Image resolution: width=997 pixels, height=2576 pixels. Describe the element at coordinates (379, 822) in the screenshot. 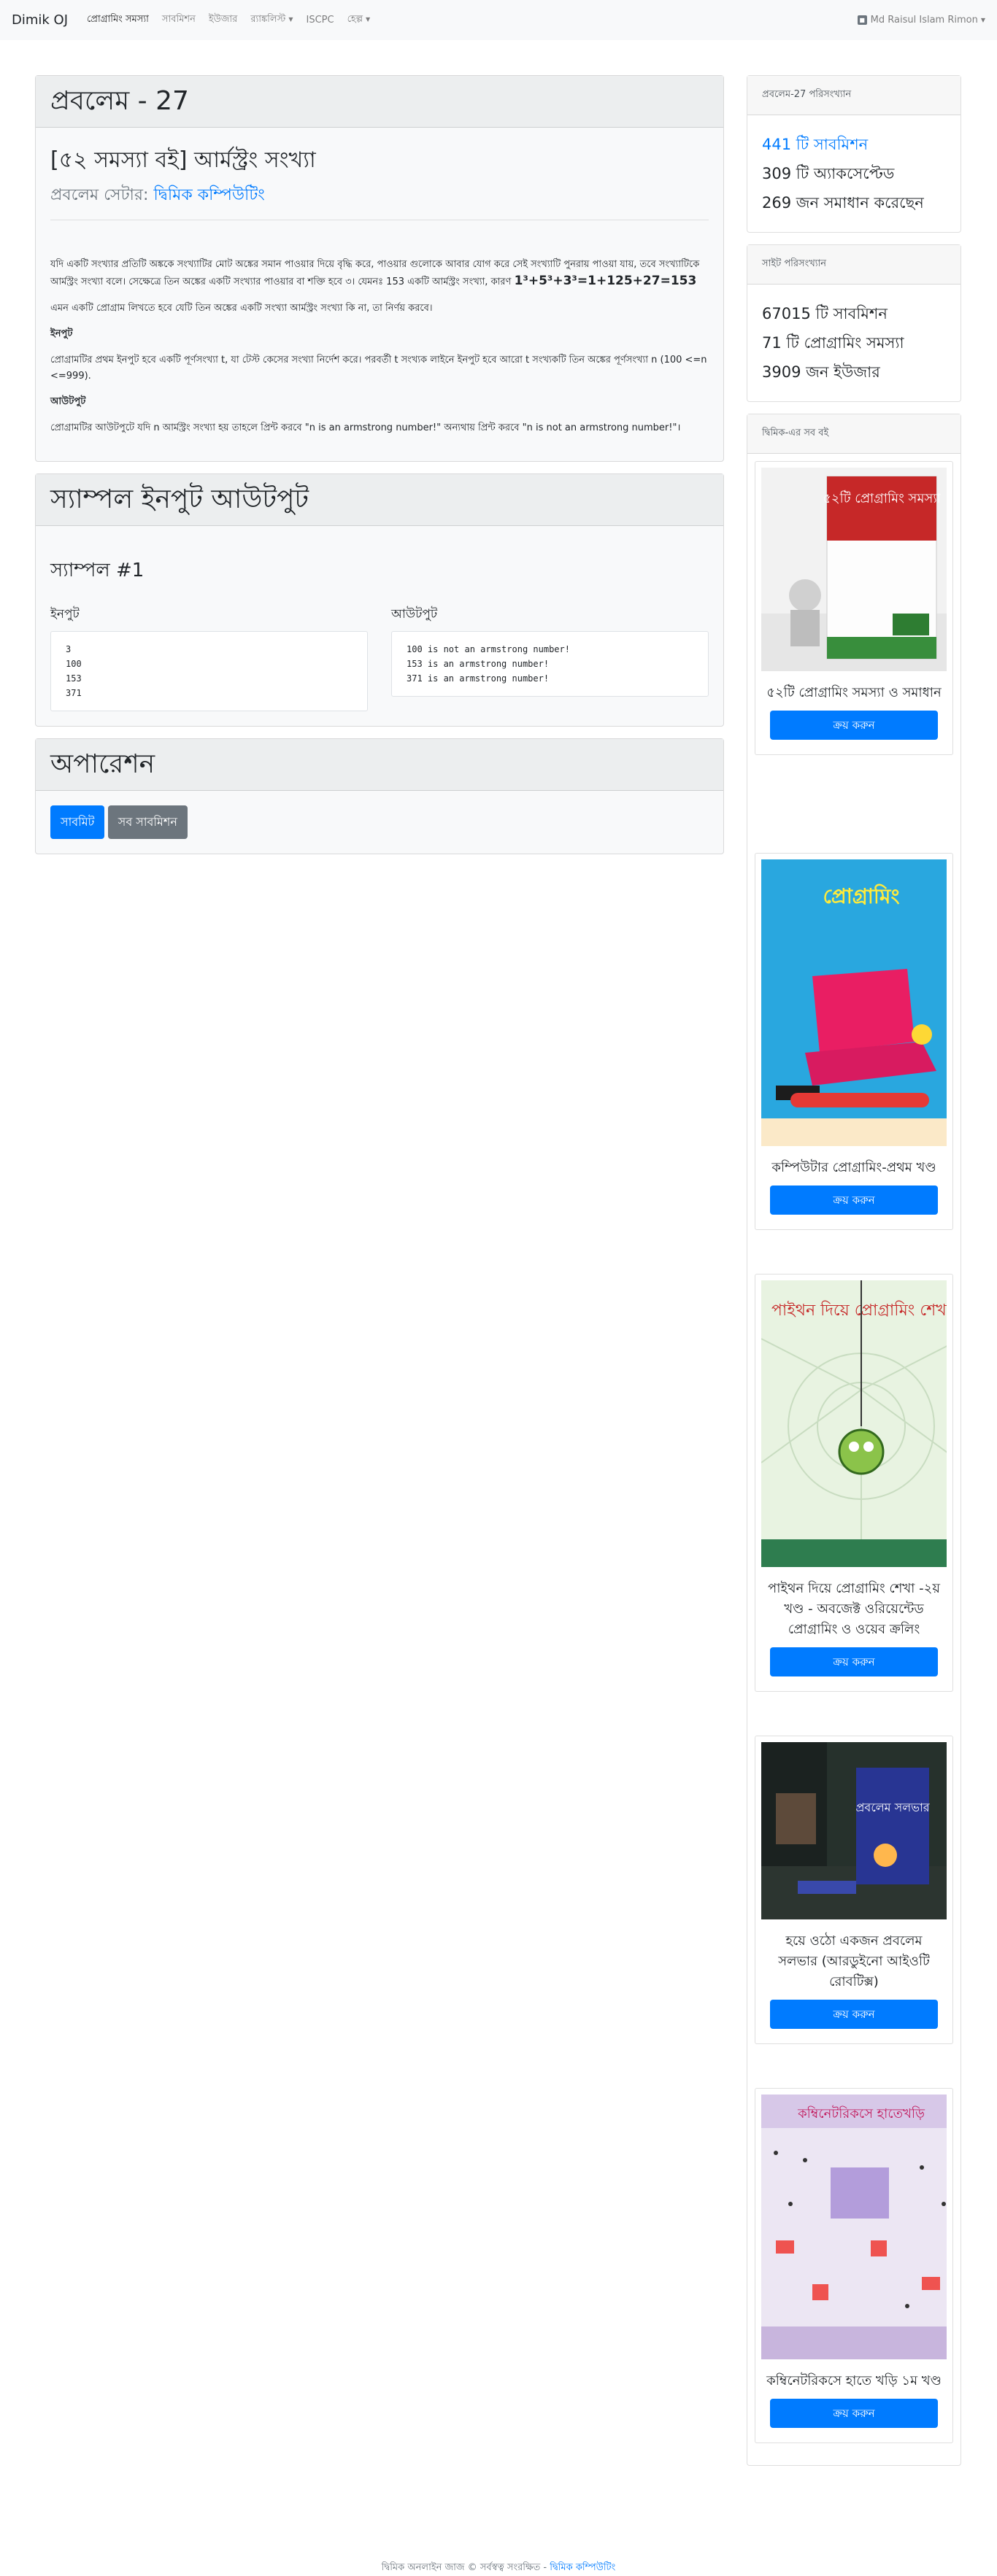

I see `operations-card-body: সাবমিট সব সাবমিশন` at that location.